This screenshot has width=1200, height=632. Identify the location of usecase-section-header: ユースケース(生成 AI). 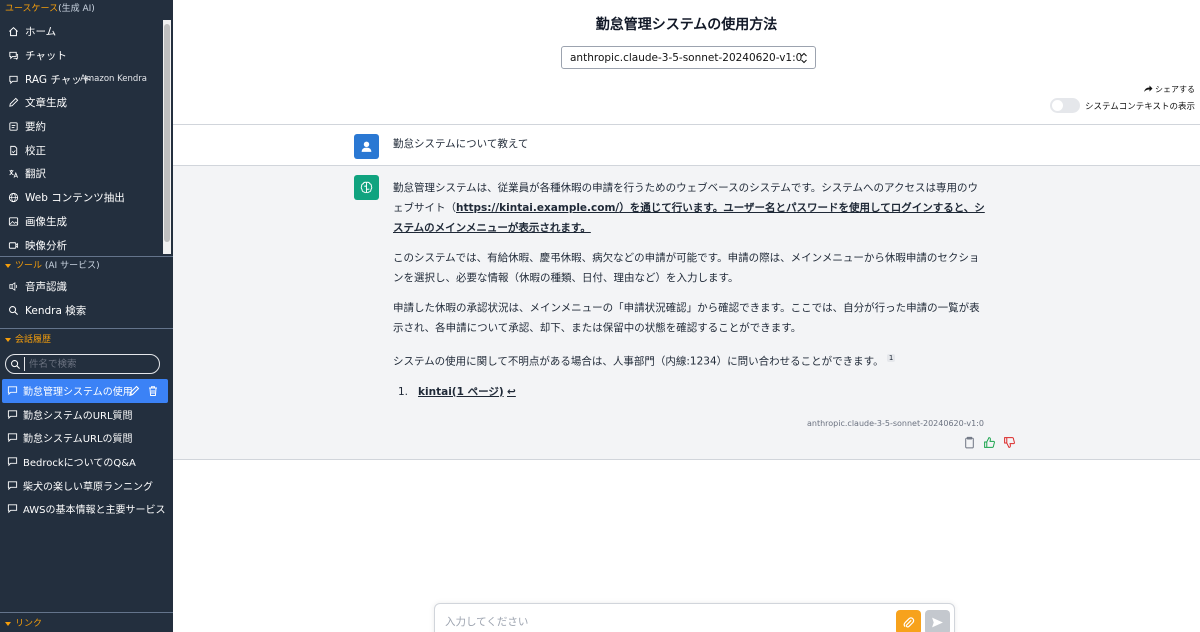
(86, 9).